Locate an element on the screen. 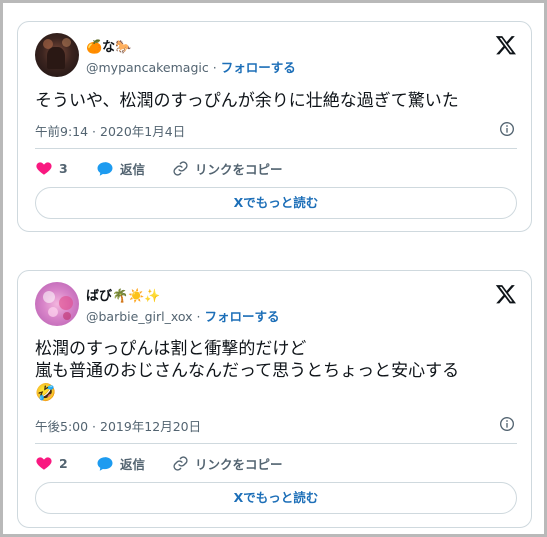 The image size is (547, 537). handle-row: @mypancakemagic · フォローする is located at coordinates (191, 66).